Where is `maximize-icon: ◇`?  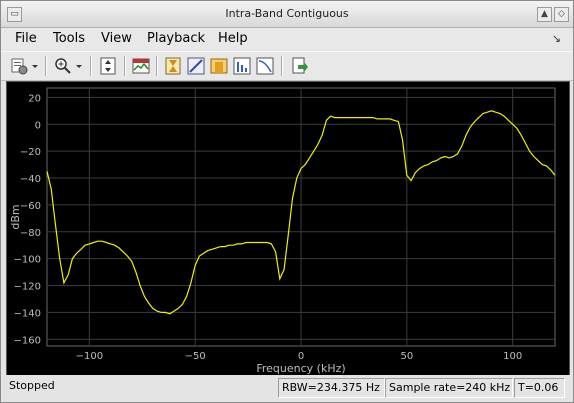
maximize-icon: ◇ is located at coordinates (561, 14).